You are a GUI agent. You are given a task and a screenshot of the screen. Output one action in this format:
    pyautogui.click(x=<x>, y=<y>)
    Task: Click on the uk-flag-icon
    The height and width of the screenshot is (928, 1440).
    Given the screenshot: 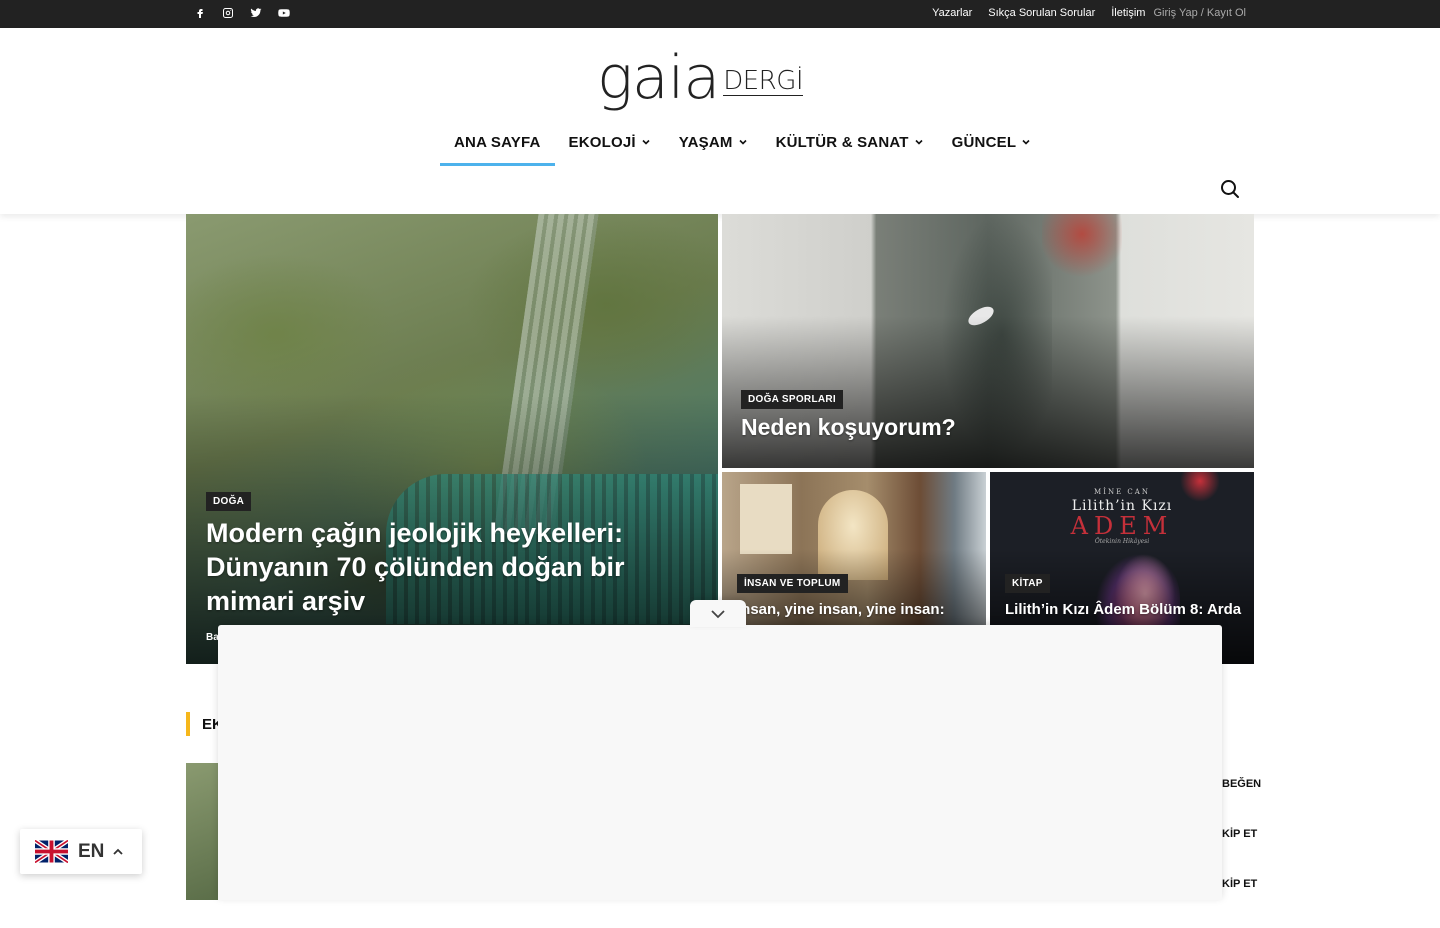 What is the action you would take?
    pyautogui.click(x=51, y=851)
    